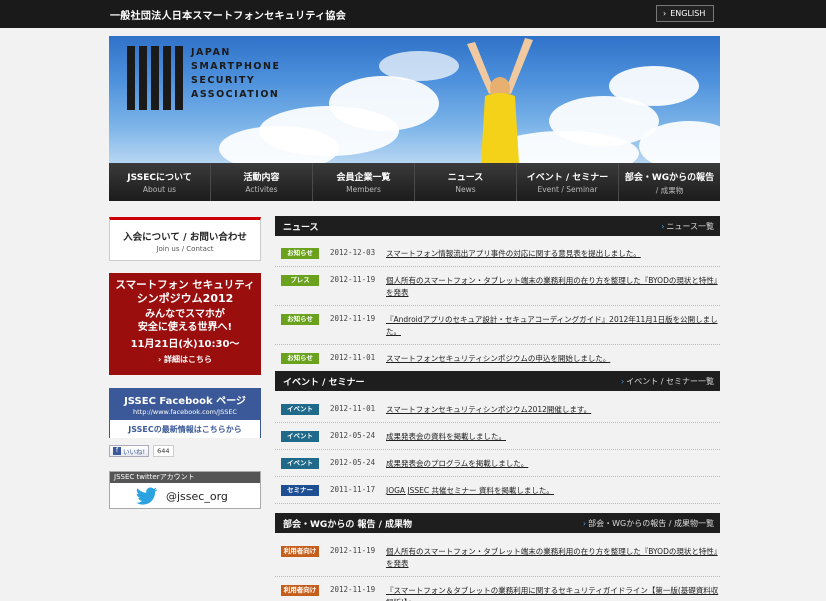 This screenshot has height=601, width=826. I want to click on item-link: 成果発表会のプログラムを掲載しました。, so click(553, 464).